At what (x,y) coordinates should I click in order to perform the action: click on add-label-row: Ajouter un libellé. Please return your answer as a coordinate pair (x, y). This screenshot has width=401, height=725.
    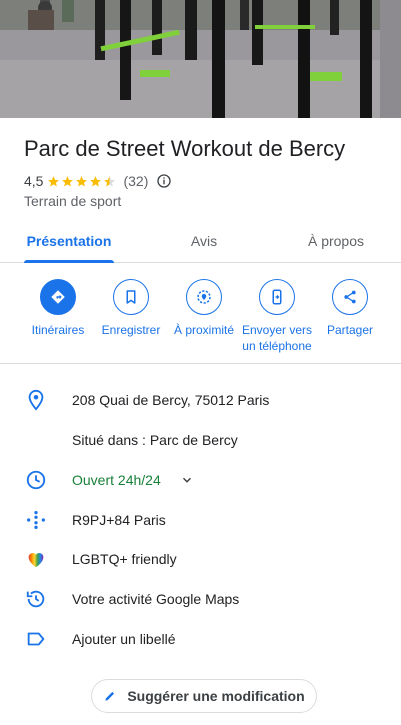
    Looking at the image, I should click on (200, 639).